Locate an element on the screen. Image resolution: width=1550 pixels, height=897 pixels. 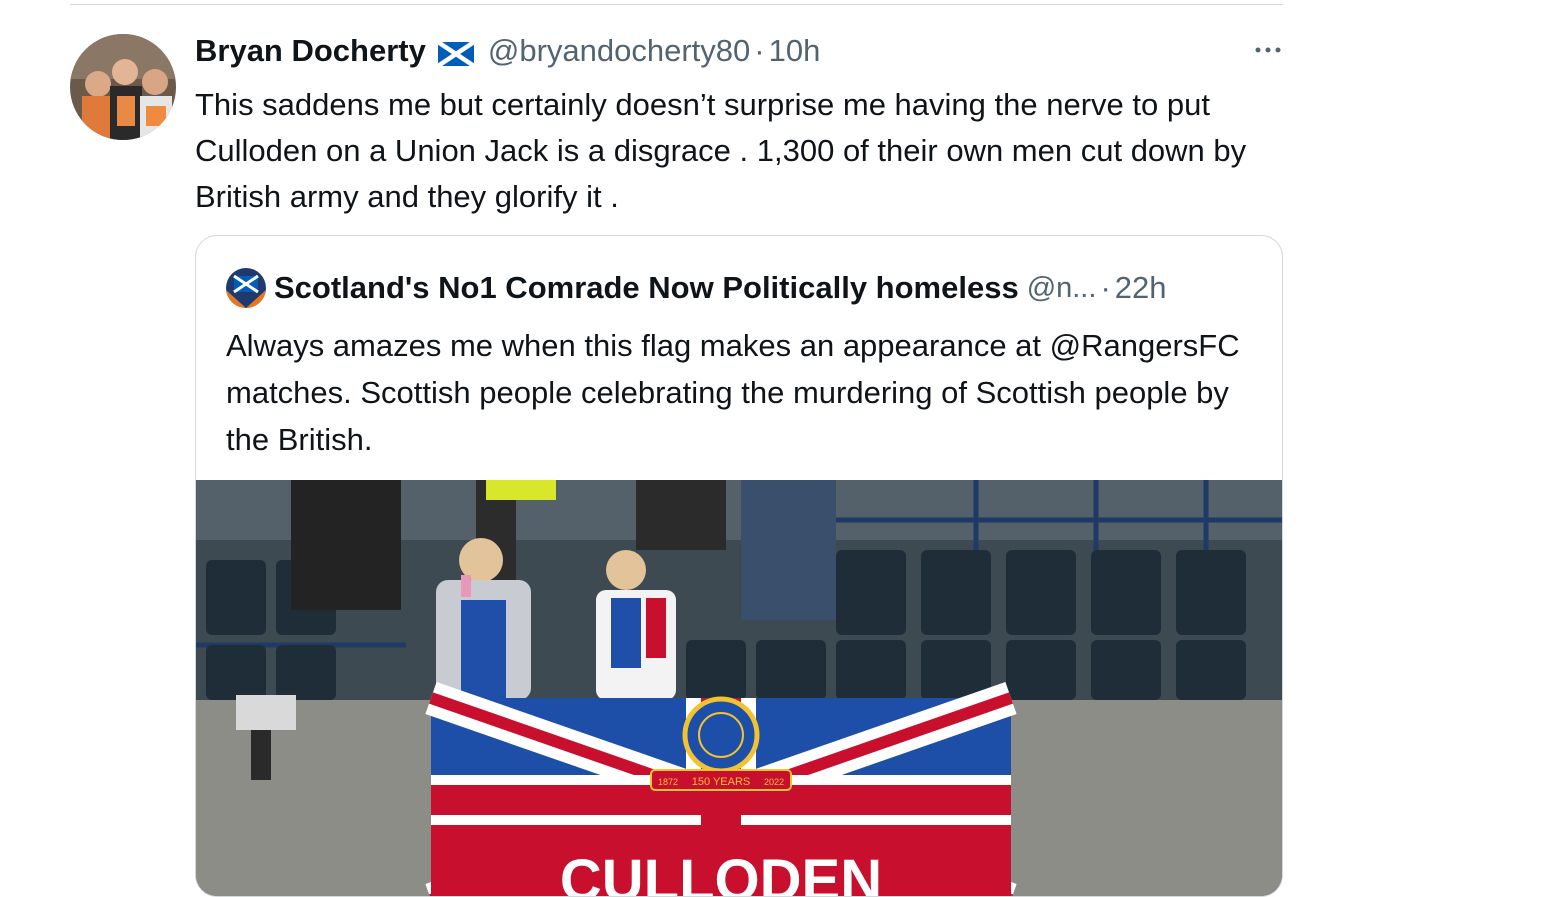
crest-year-left: 1872 is located at coordinates (668, 782).